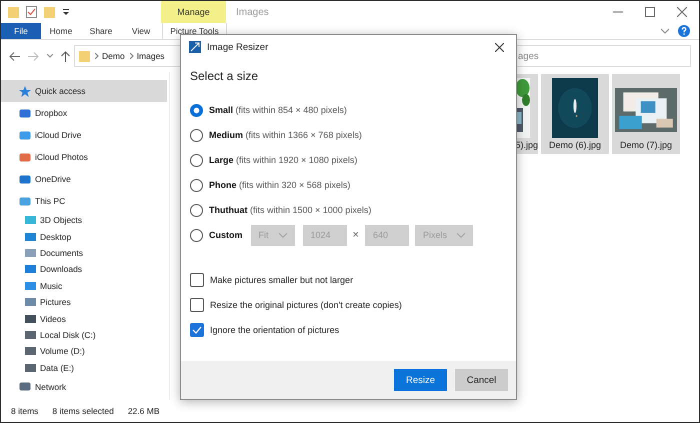 This screenshot has height=423, width=700. I want to click on section-heading: Select a size, so click(224, 76).